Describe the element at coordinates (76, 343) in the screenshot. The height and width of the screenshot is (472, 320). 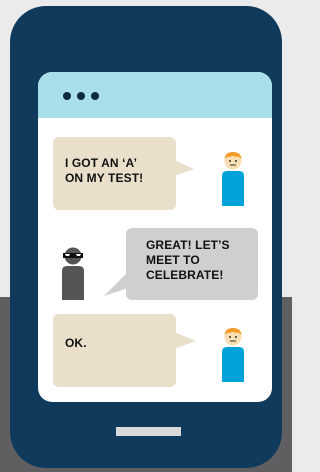
I see `message-text: OK.` at that location.